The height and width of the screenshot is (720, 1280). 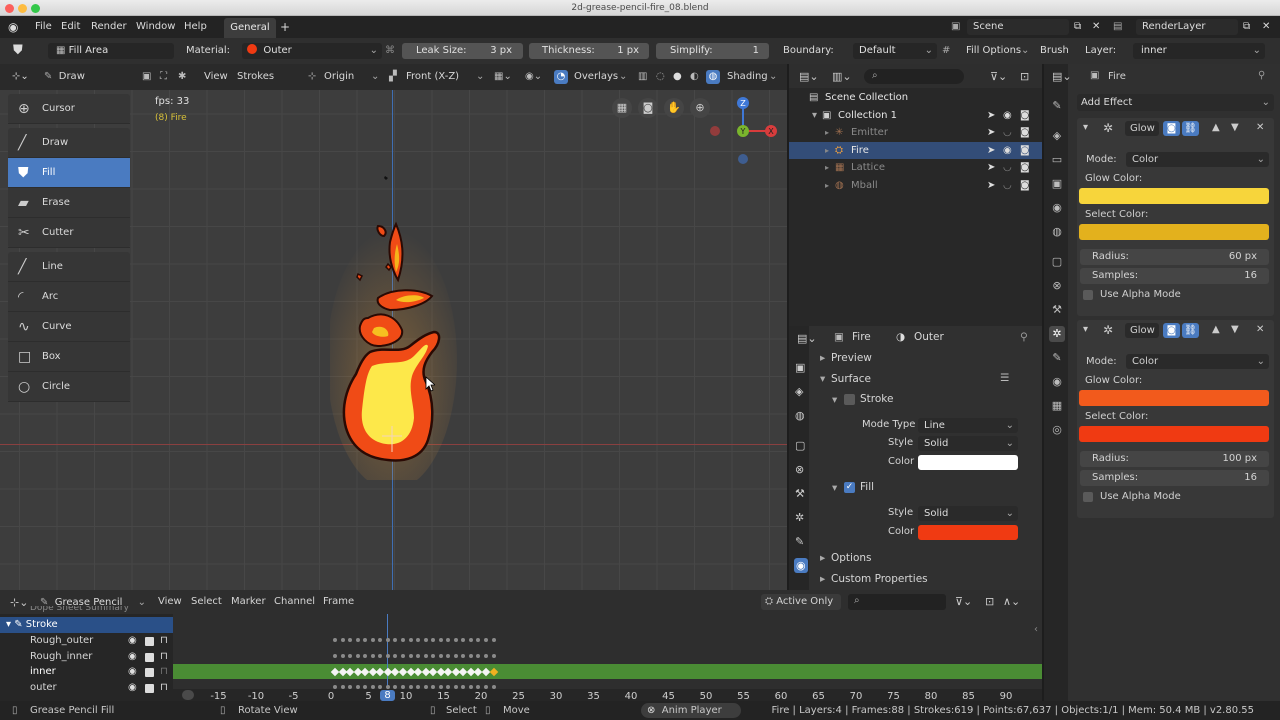 What do you see at coordinates (1057, 262) in the screenshot?
I see `object-tab-icon: ▢` at bounding box center [1057, 262].